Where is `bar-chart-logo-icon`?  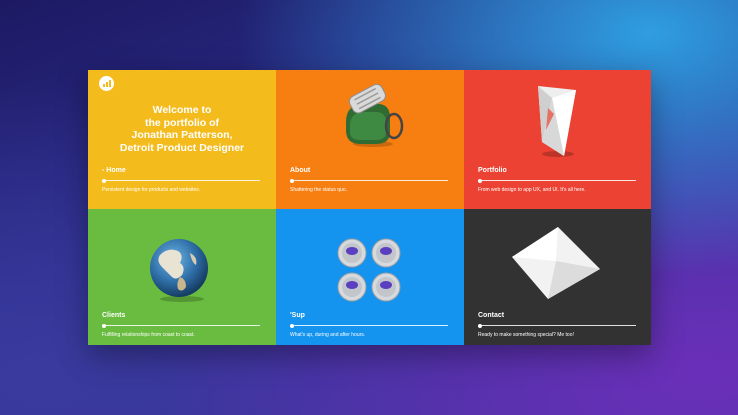 bar-chart-logo-icon is located at coordinates (106, 83).